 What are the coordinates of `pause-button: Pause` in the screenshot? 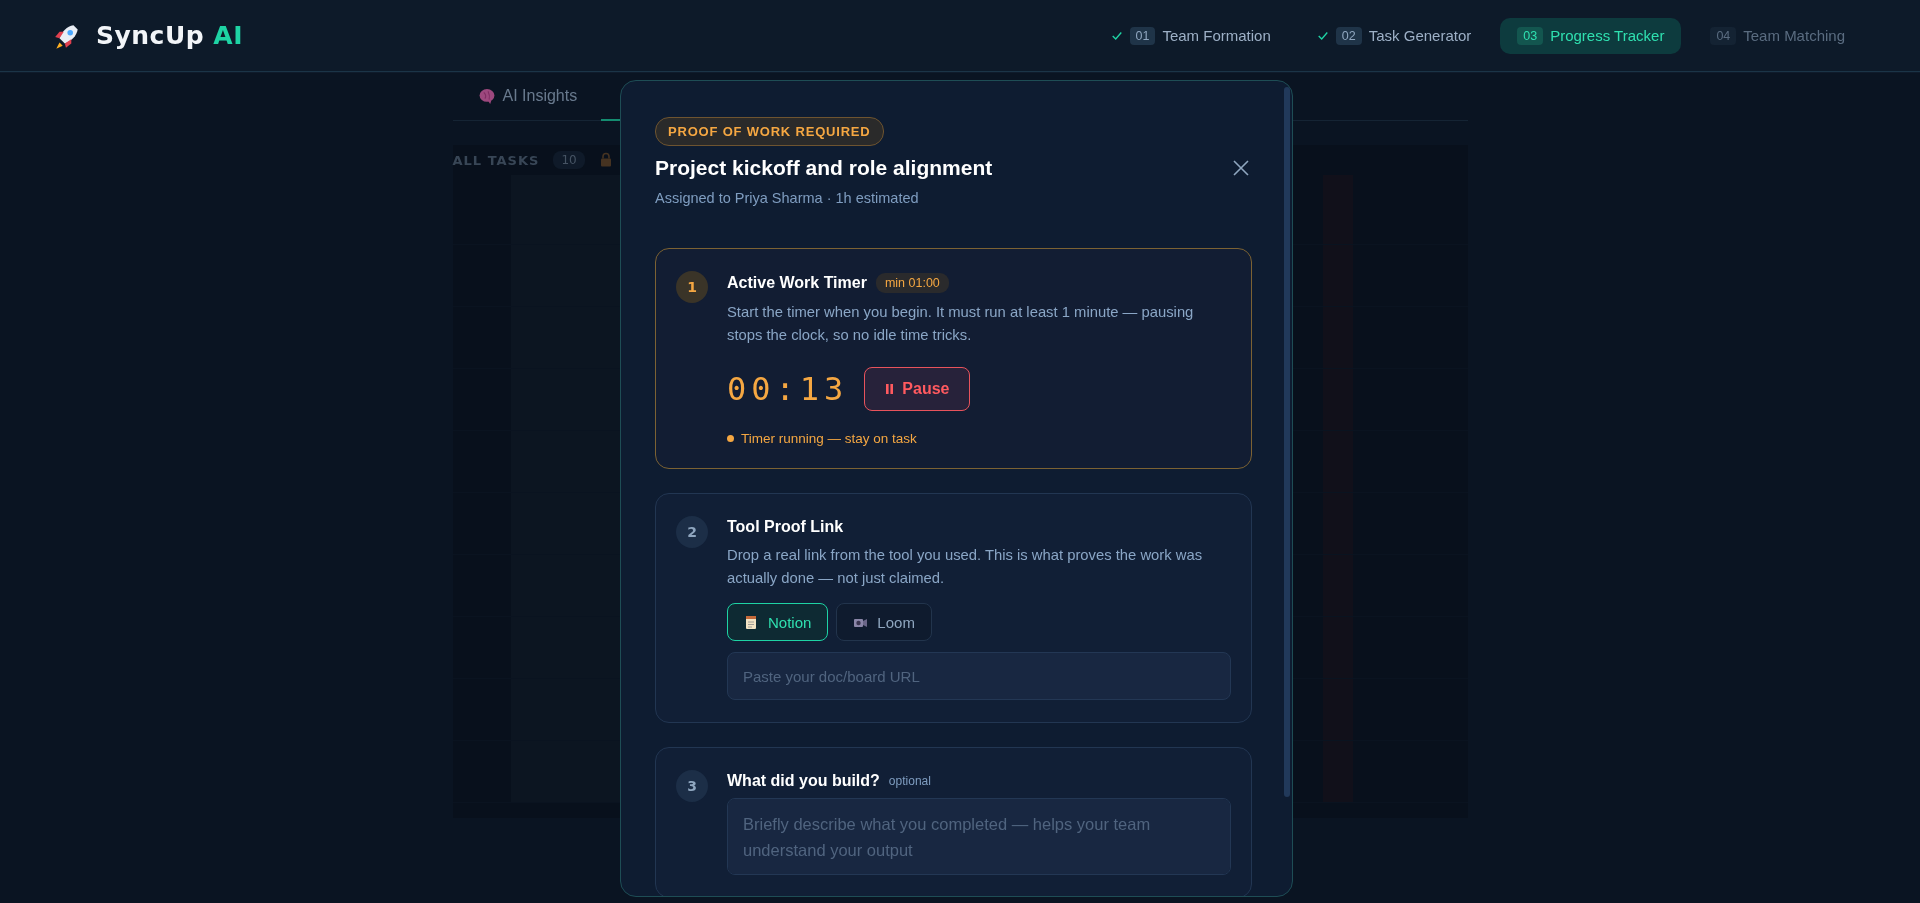 It's located at (917, 389).